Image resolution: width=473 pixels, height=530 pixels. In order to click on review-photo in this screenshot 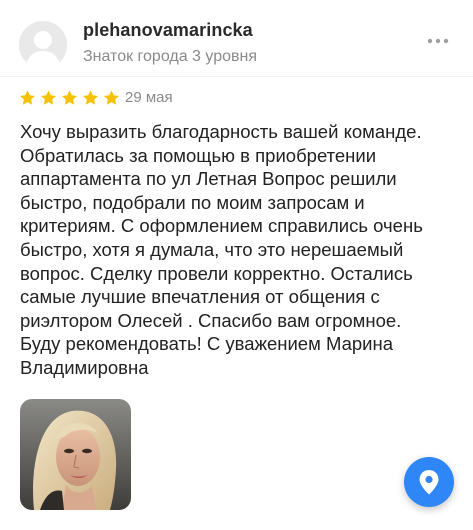, I will do `click(75, 454)`.